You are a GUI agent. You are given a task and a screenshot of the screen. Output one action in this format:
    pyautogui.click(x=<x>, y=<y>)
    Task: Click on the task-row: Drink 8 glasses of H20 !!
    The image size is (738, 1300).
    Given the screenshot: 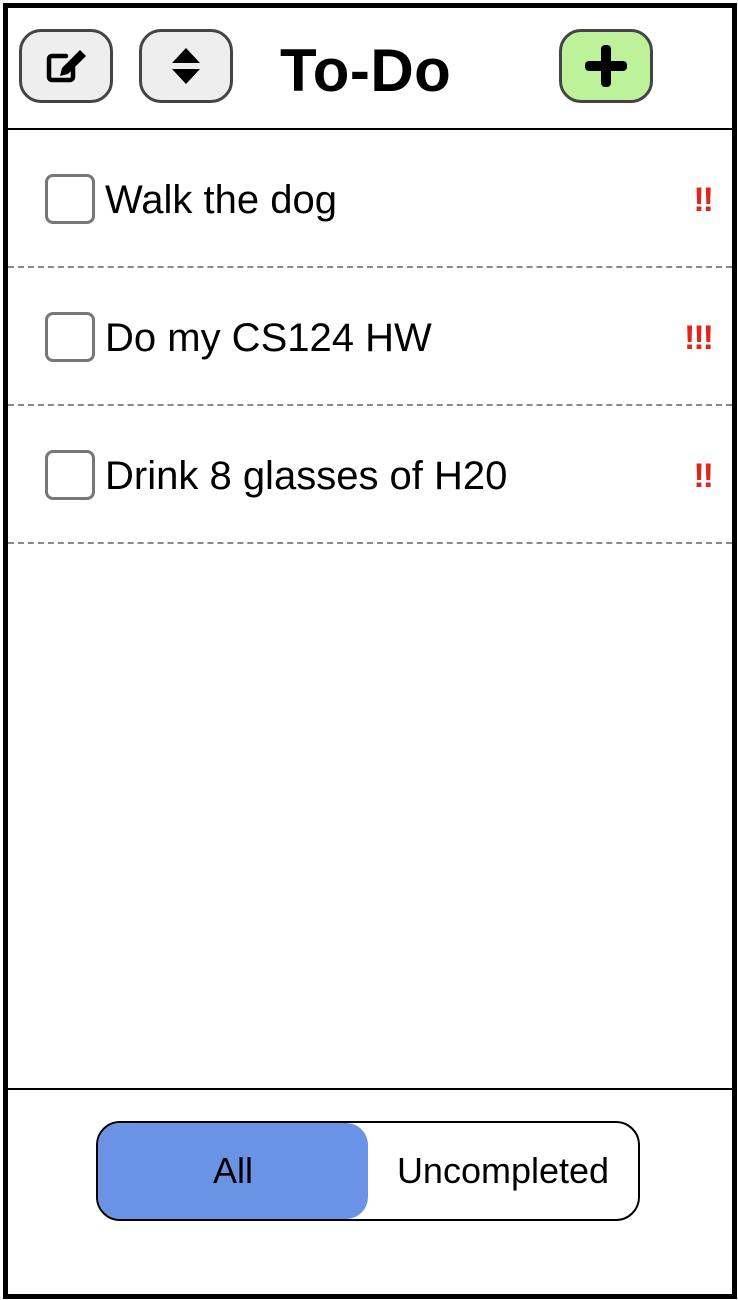 What is the action you would take?
    pyautogui.click(x=370, y=475)
    